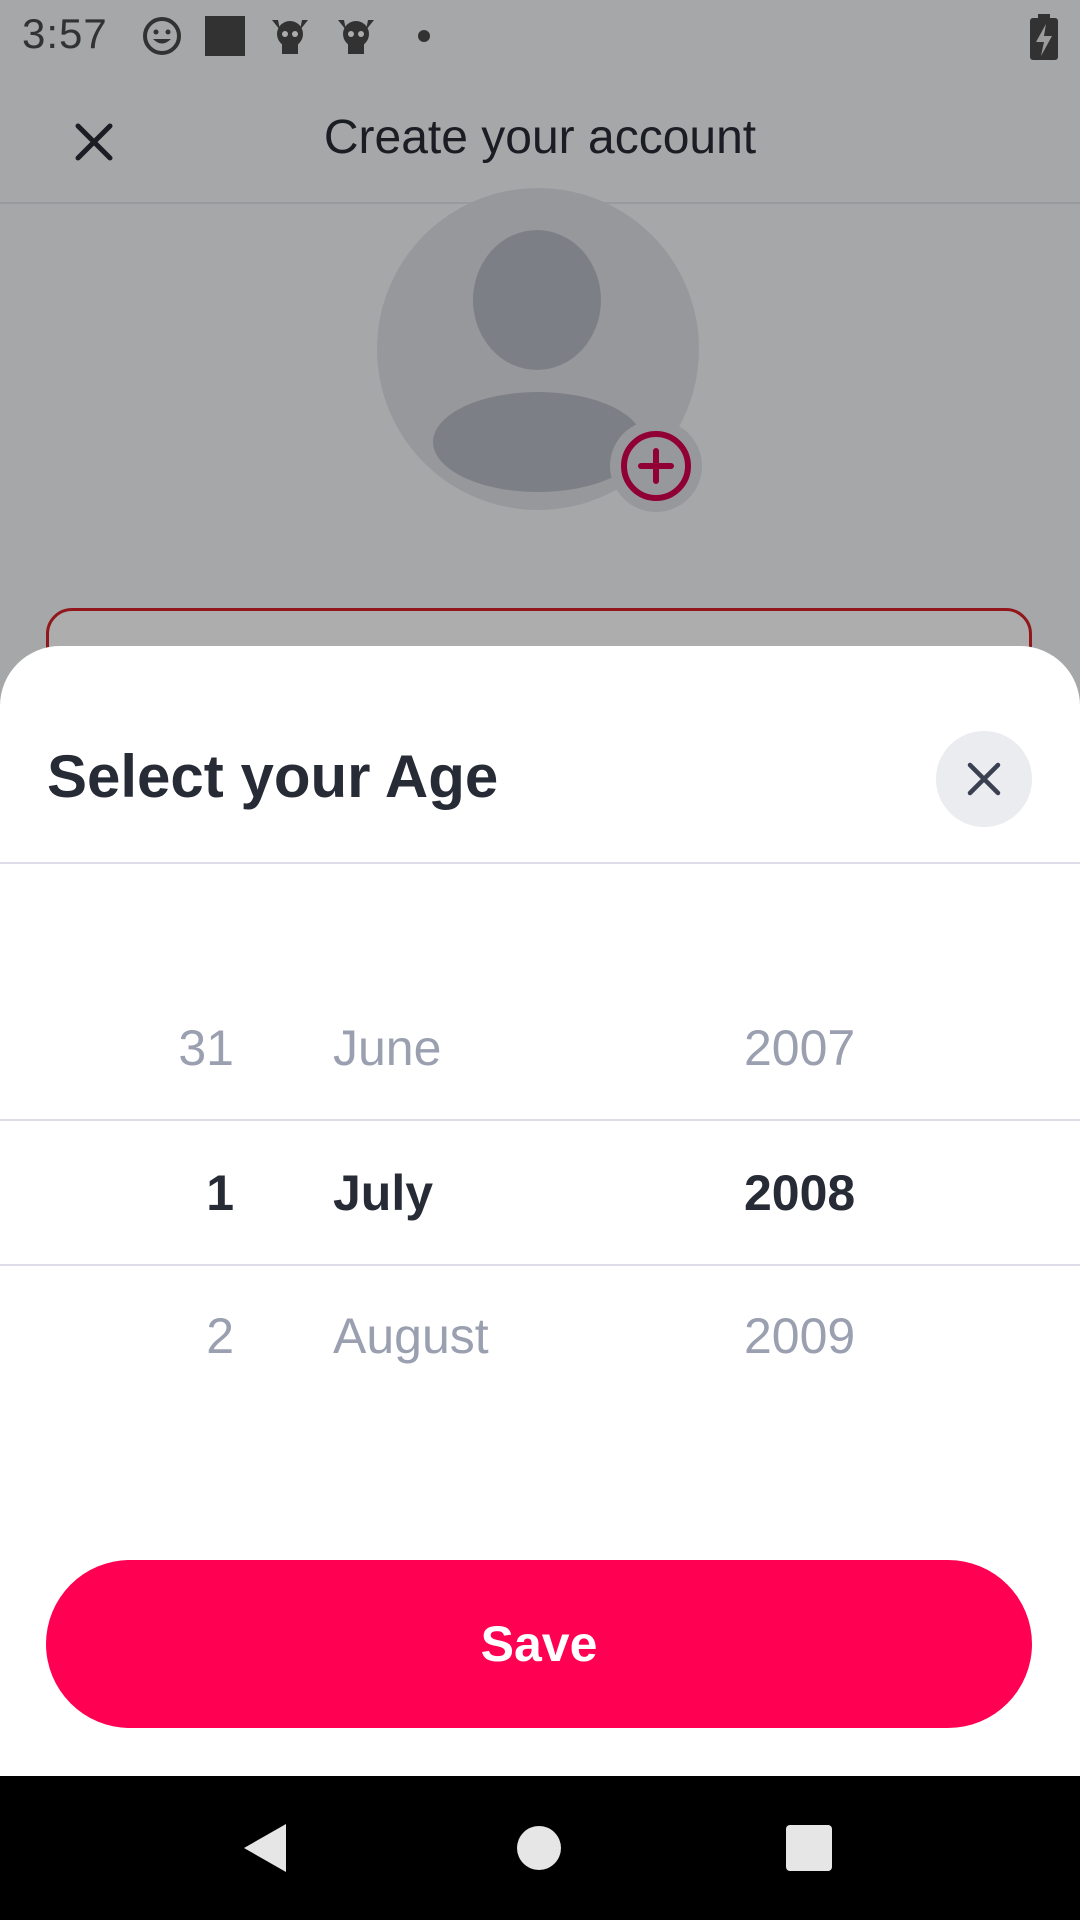 The height and width of the screenshot is (1920, 1080). Describe the element at coordinates (387, 1048) in the screenshot. I see `month-cell: June` at that location.